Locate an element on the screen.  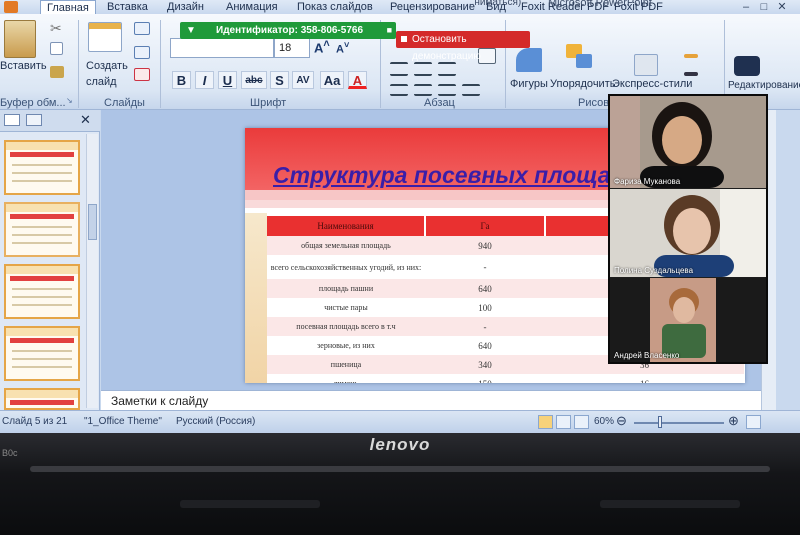
zoom-slider is located at coordinates (679, 423).